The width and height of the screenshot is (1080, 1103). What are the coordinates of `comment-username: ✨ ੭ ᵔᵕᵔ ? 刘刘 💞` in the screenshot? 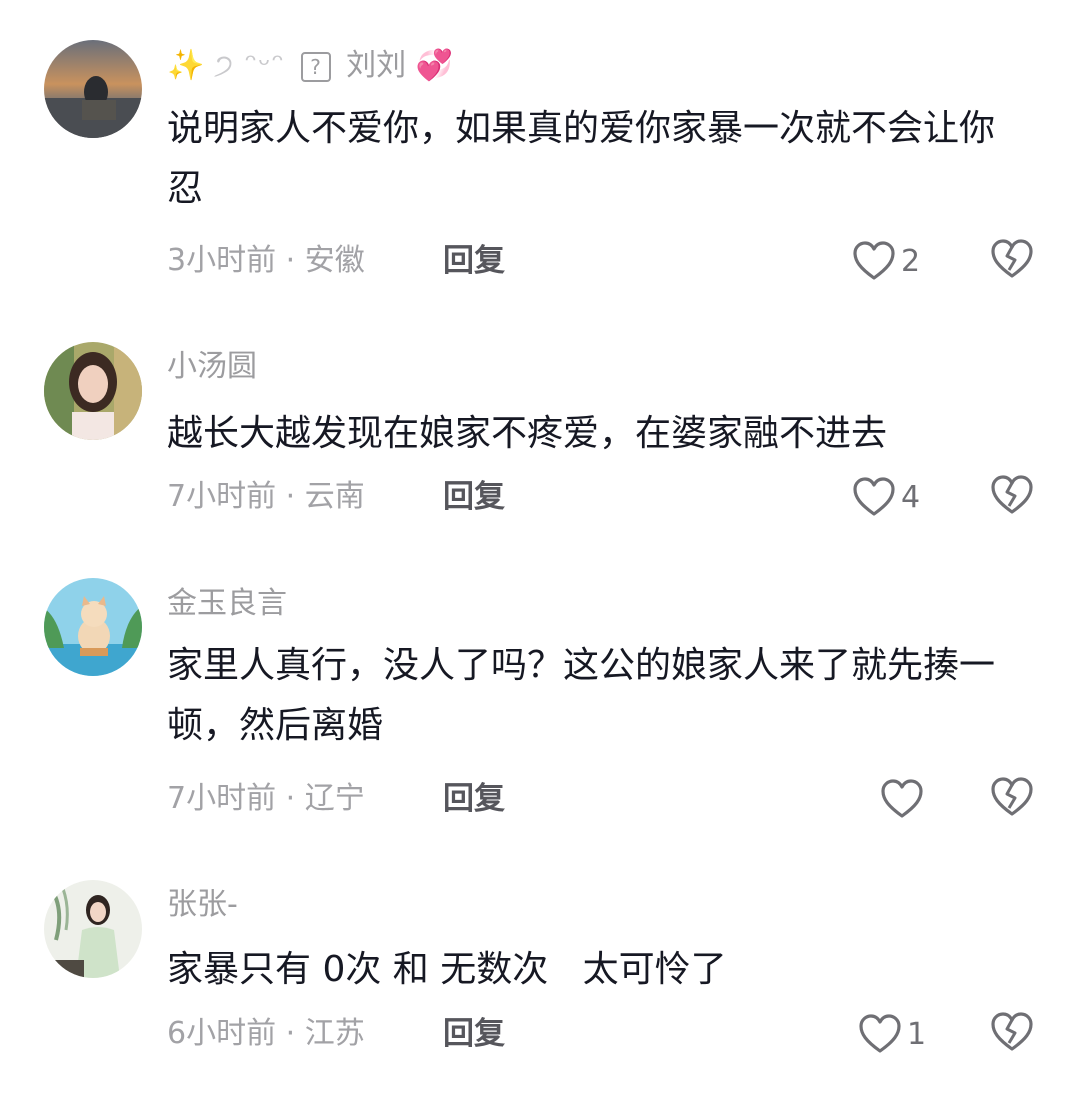 It's located at (310, 66).